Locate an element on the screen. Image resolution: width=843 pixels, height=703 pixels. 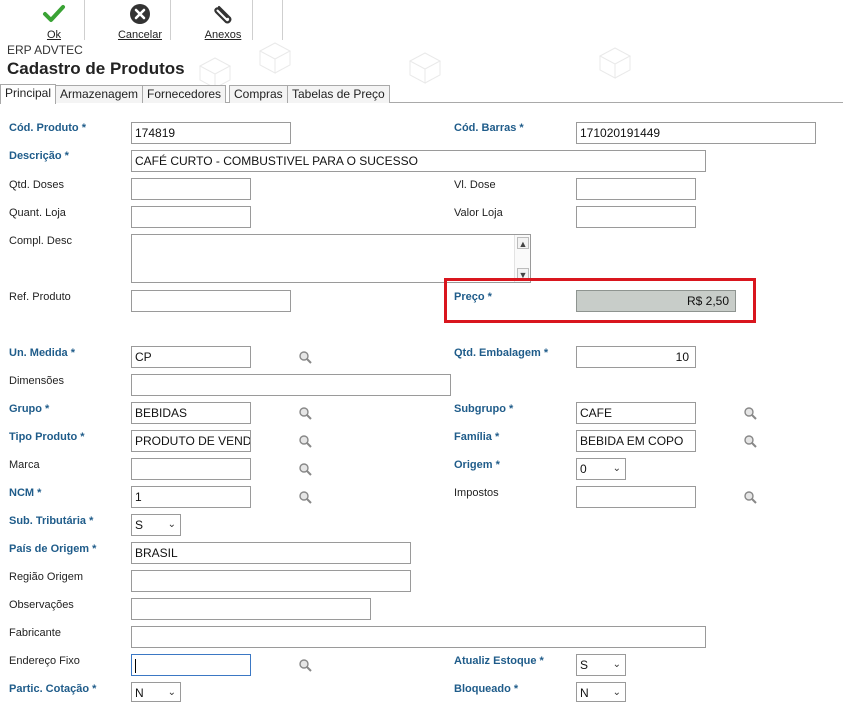
tab-fornecedores: Fornecedores is located at coordinates (184, 94).